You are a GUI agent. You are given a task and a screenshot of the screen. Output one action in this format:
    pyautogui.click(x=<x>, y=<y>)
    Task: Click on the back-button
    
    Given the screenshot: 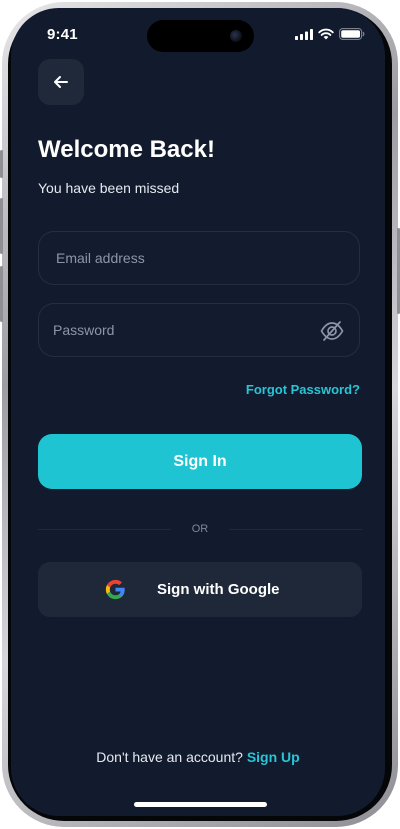 What is the action you would take?
    pyautogui.click(x=61, y=82)
    